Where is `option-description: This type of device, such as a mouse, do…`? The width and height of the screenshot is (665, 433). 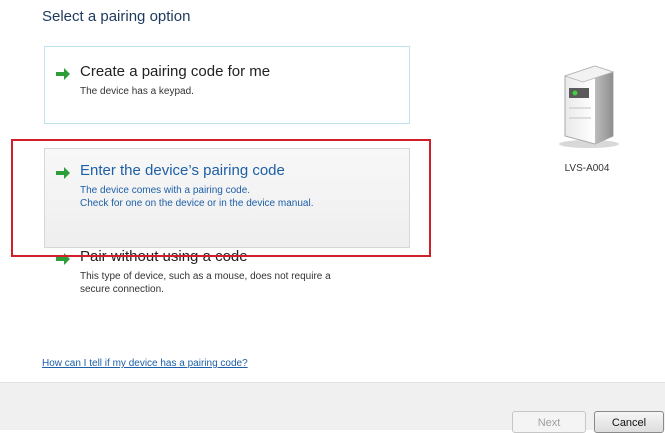
option-description: This type of device, such as a mouse, do… is located at coordinates (205, 283).